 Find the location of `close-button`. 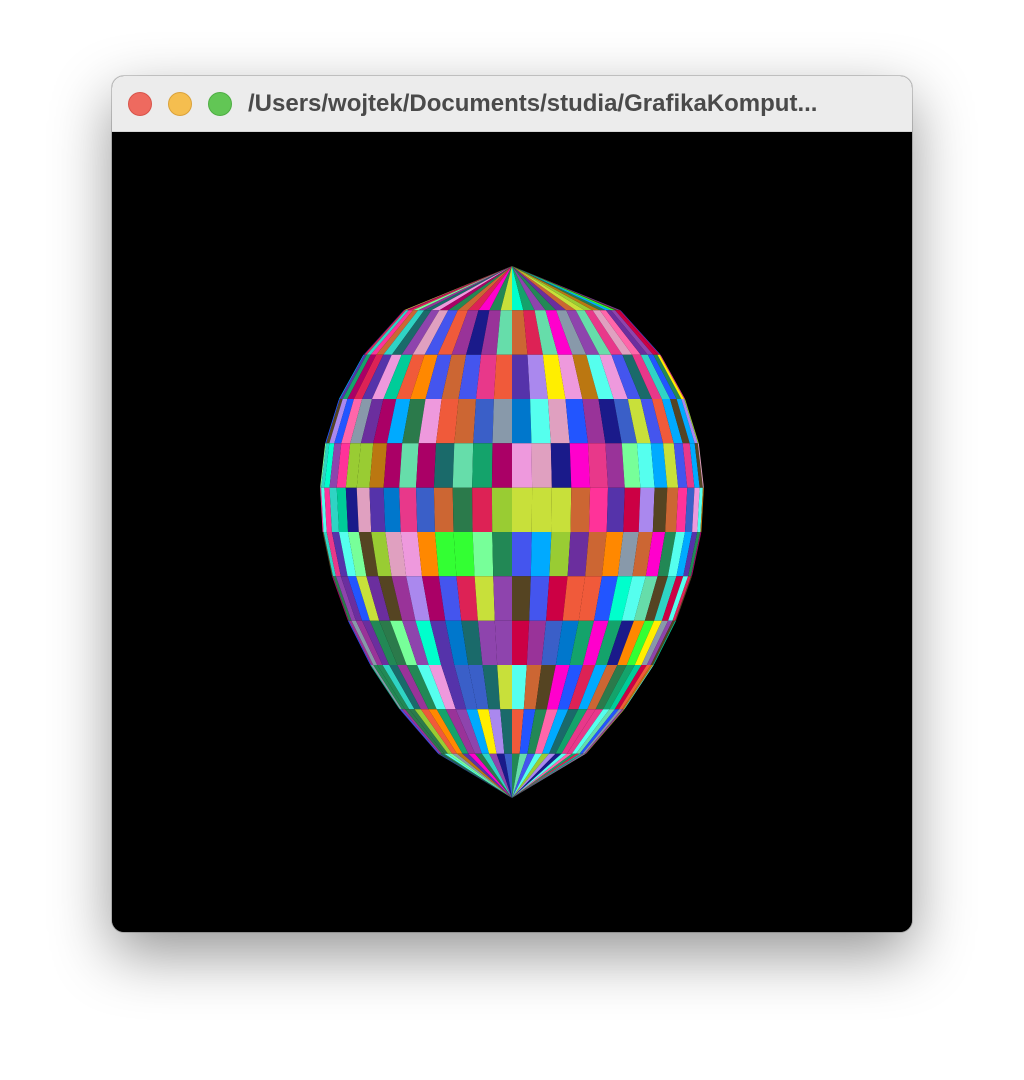

close-button is located at coordinates (140, 104).